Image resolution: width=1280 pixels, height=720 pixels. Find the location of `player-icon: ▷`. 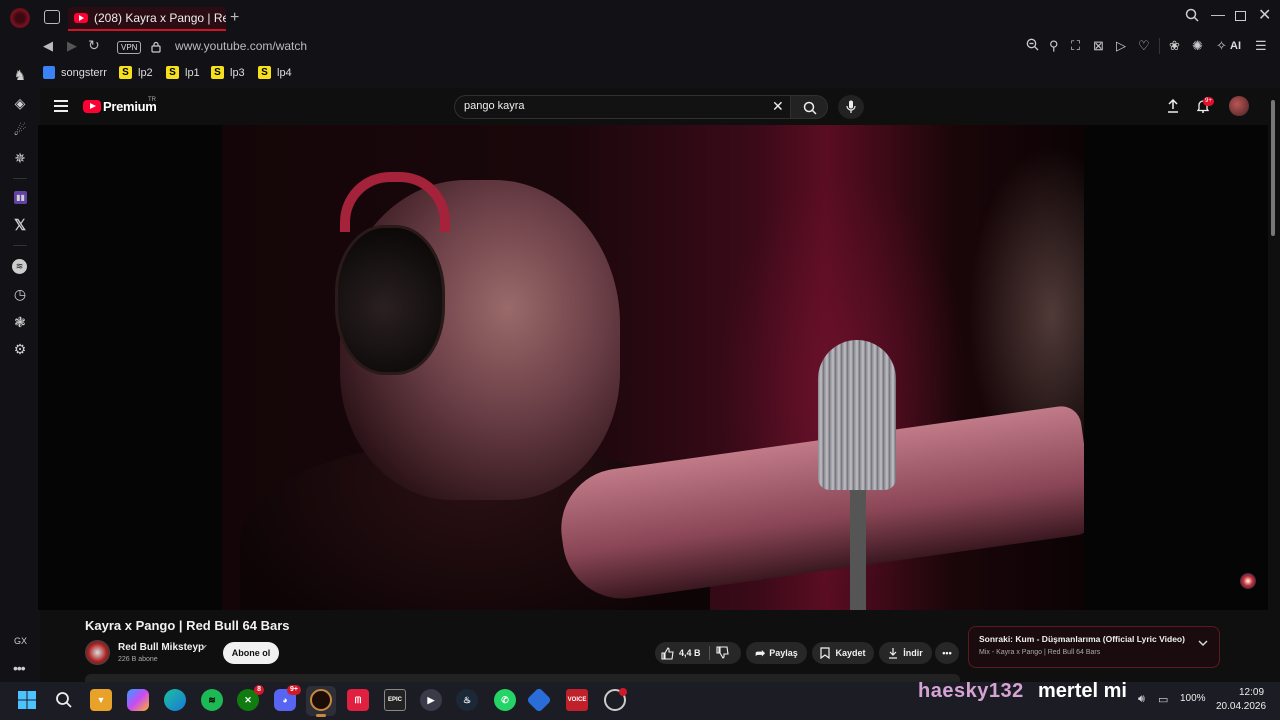

player-icon: ▷ is located at coordinates (1121, 46).